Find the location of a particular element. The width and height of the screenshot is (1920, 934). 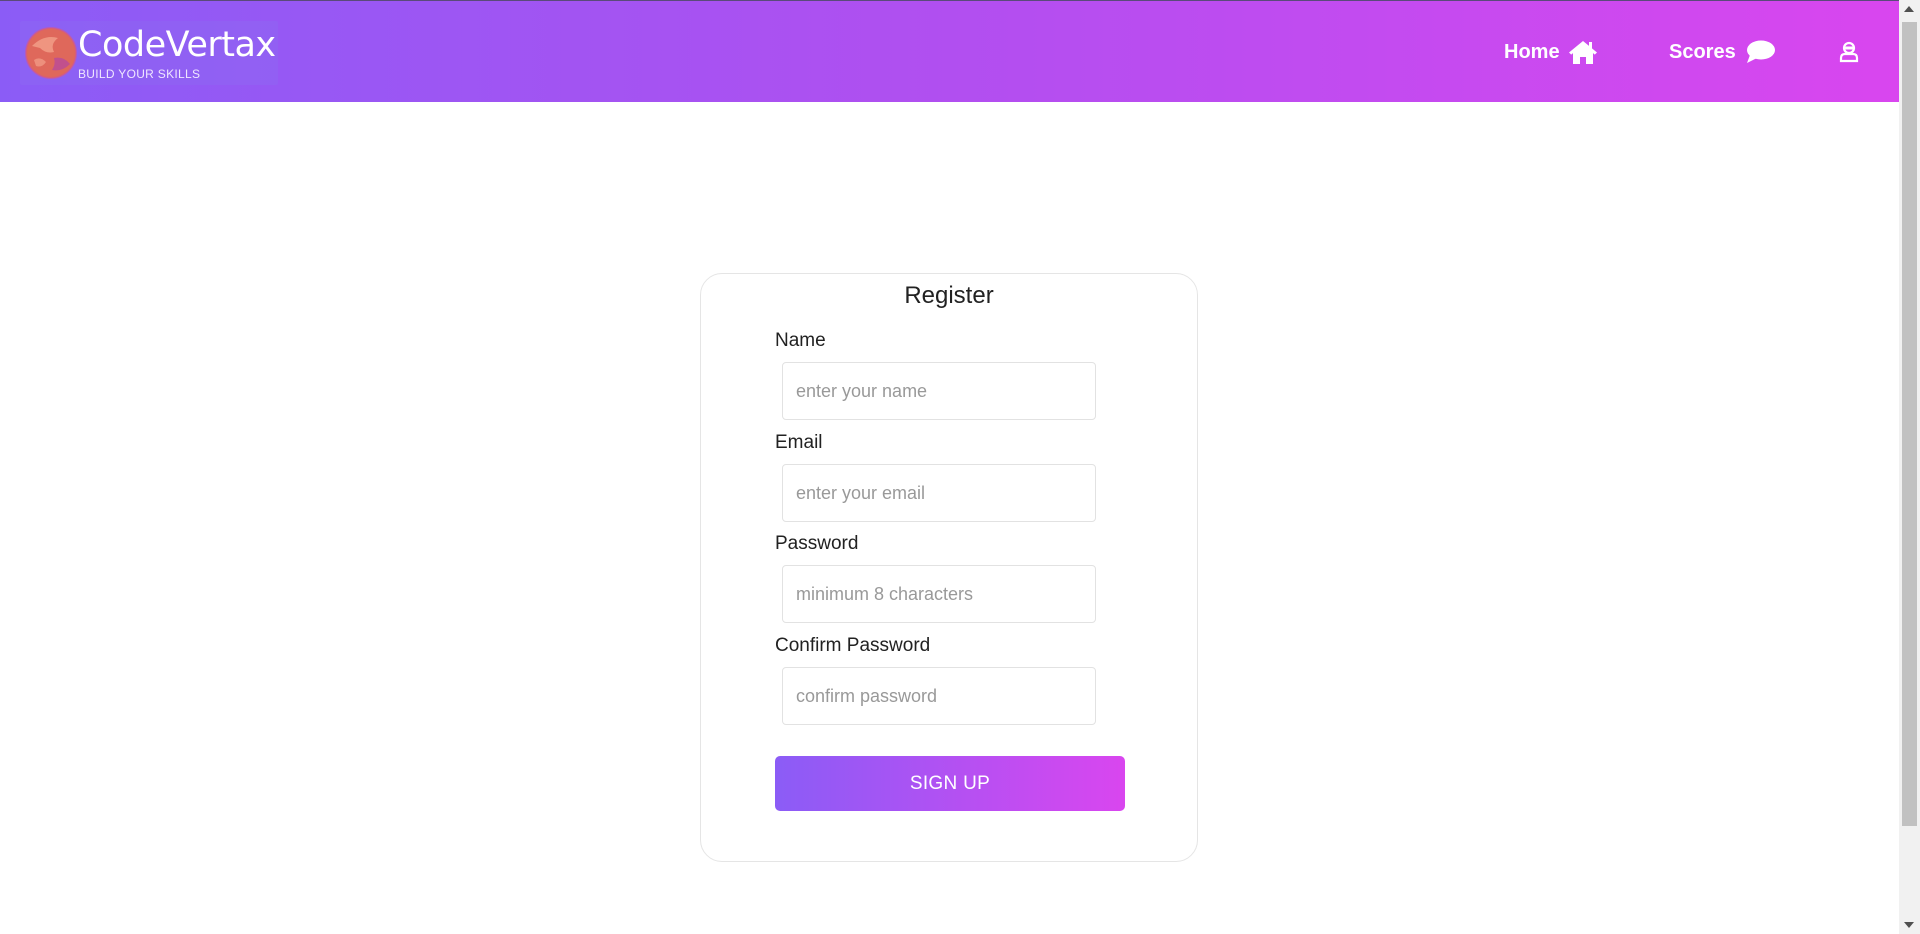

logo-globe-icon is located at coordinates (51, 53).